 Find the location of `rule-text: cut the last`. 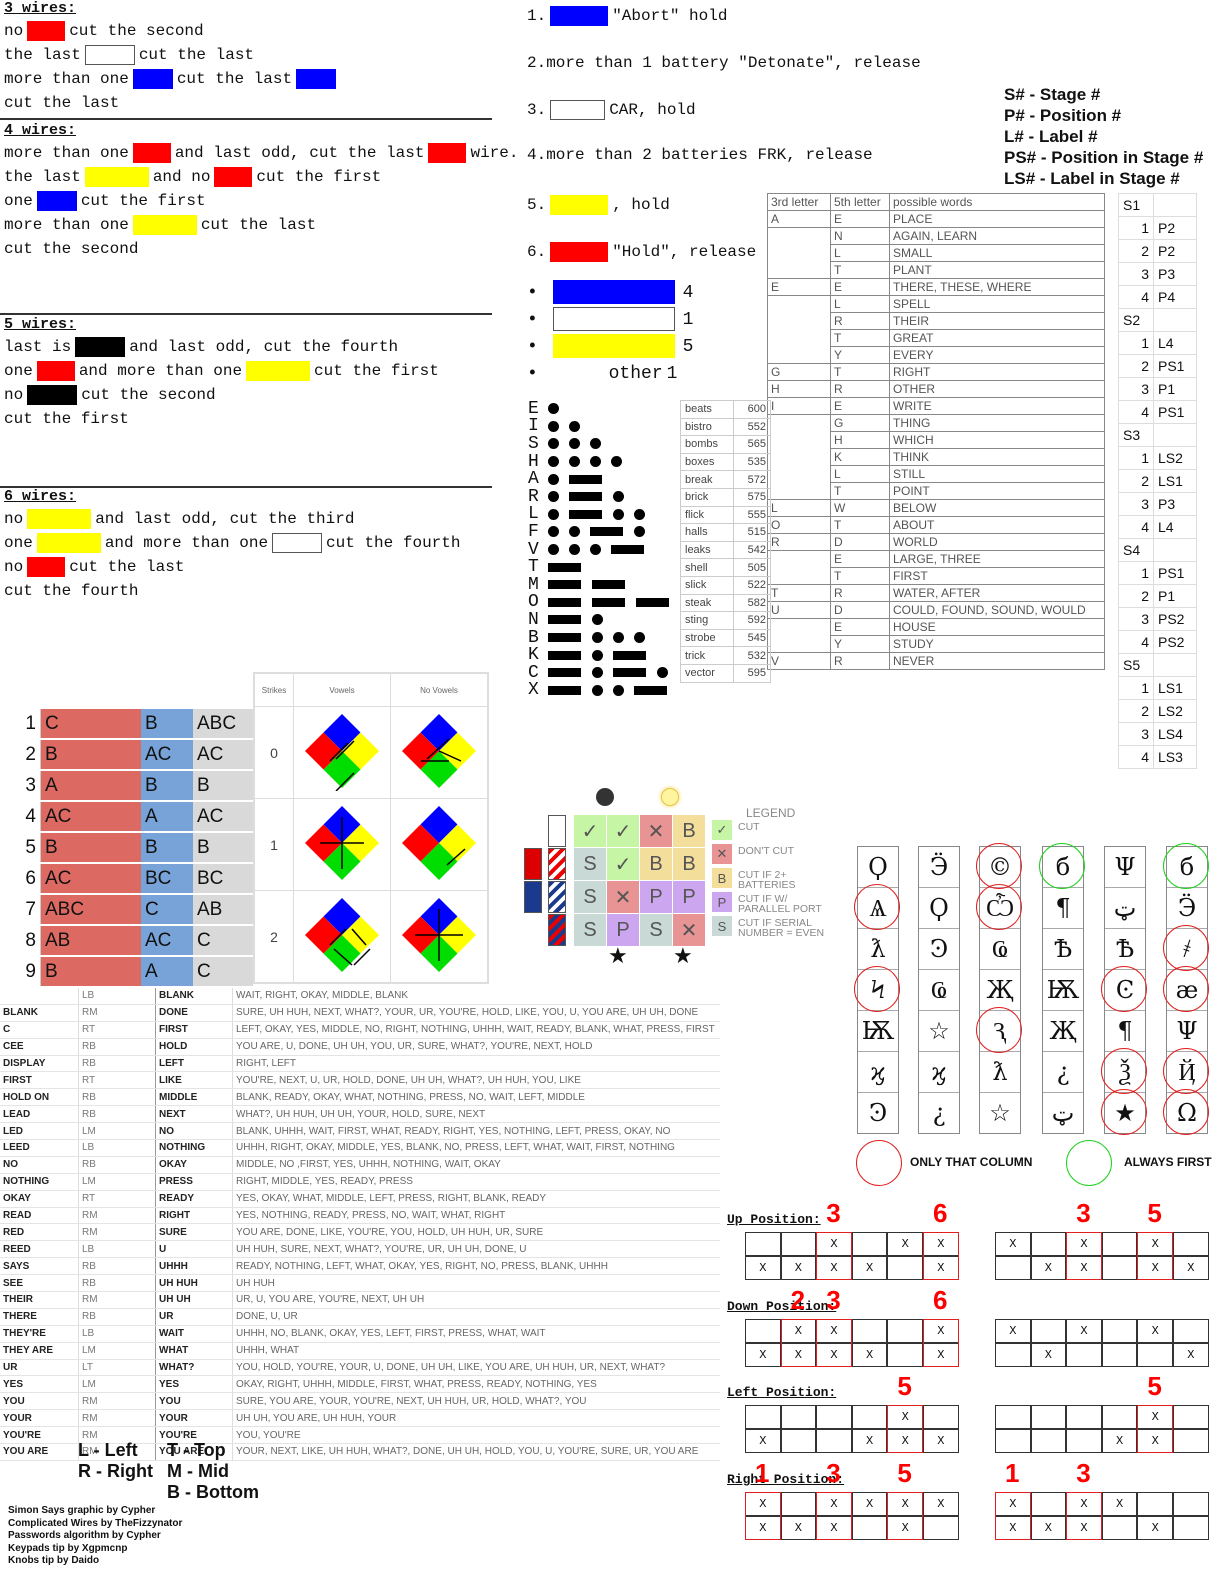

rule-text: cut the last is located at coordinates (234, 79).